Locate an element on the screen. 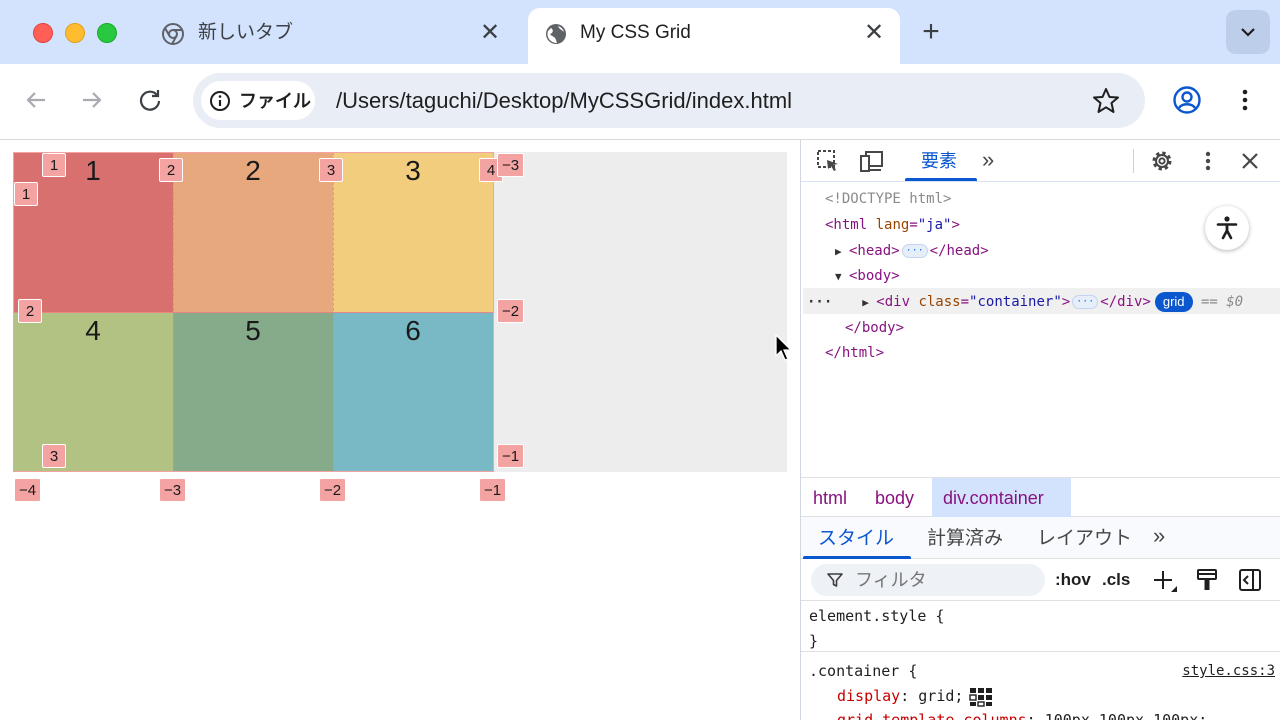 The image size is (1280, 720). grid-editor-icon is located at coordinates (981, 697).